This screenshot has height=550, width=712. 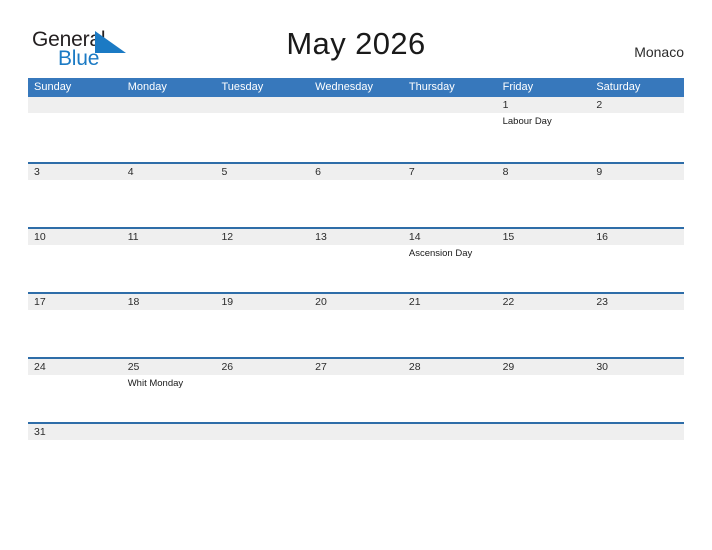 What do you see at coordinates (262, 302) in the screenshot?
I see `day-number: 19` at bounding box center [262, 302].